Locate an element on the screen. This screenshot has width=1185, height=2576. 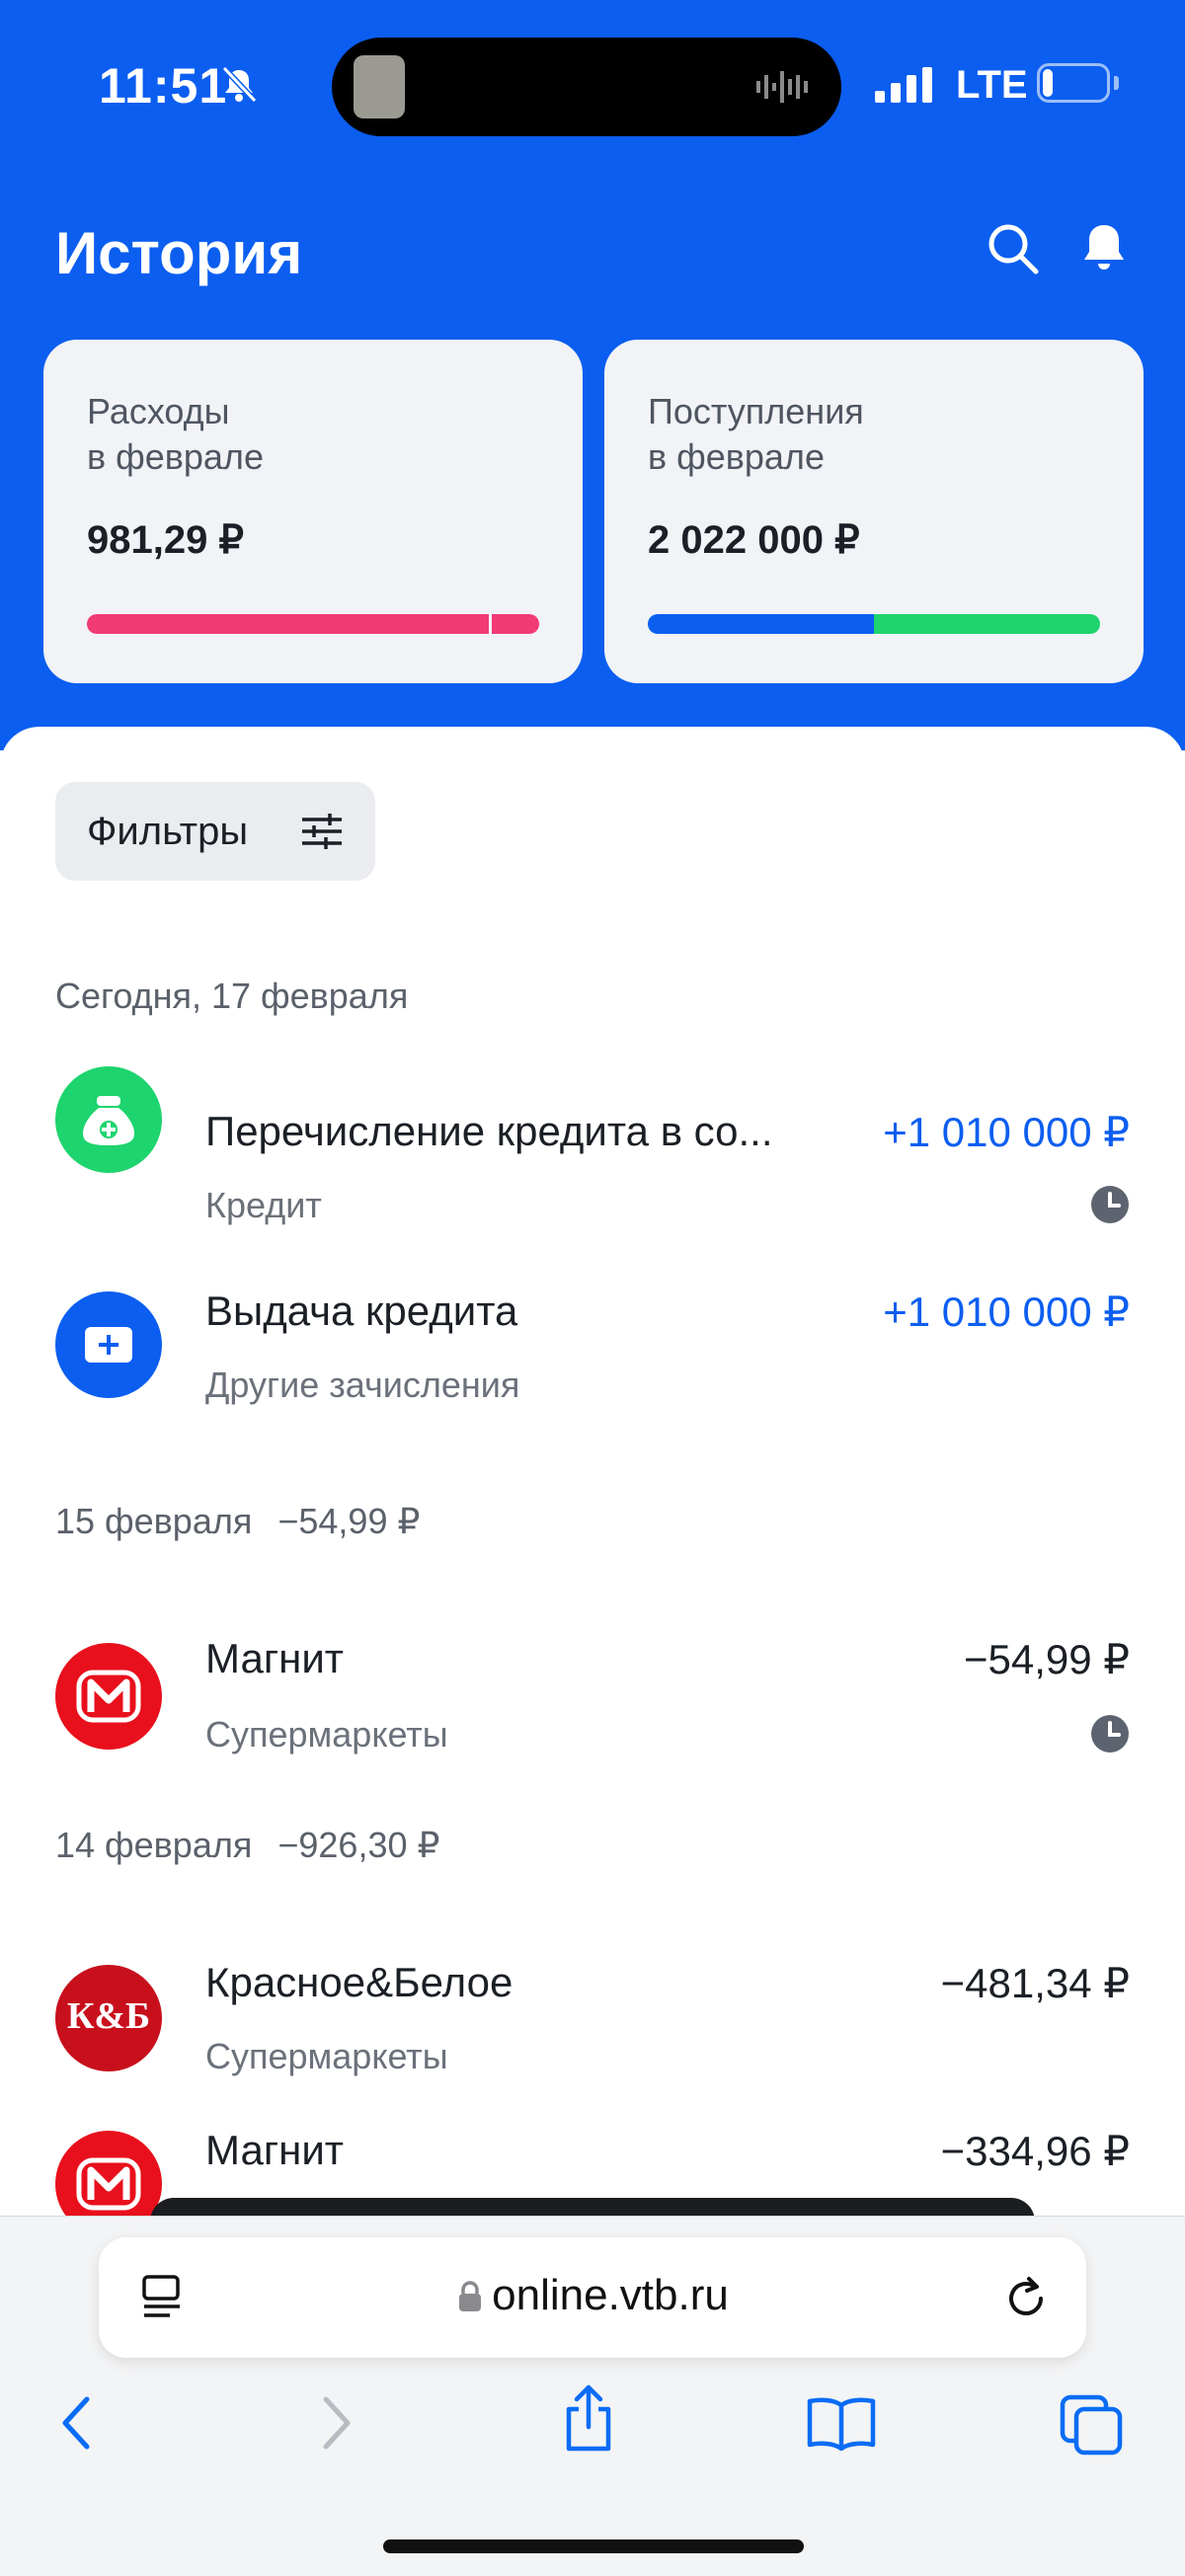
forward-icon is located at coordinates (335, 2423).